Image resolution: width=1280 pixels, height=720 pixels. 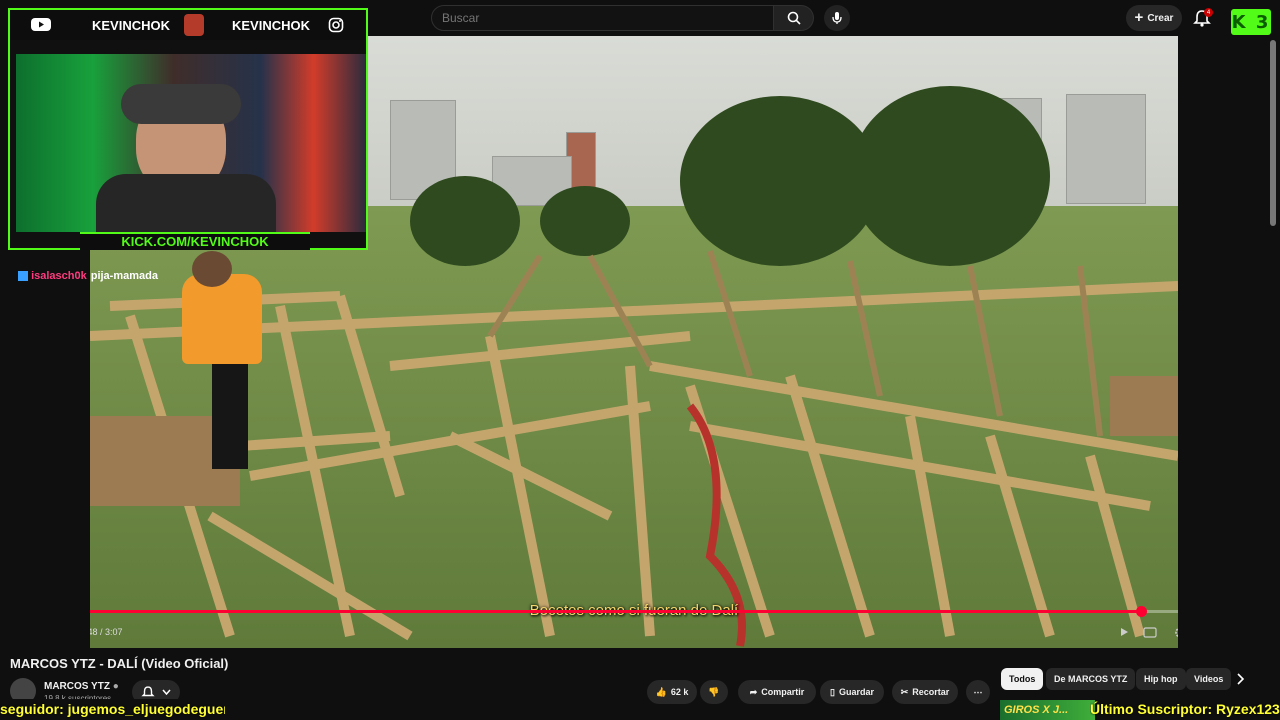 What do you see at coordinates (1141, 611) in the screenshot?
I see `progress-scrubber` at bounding box center [1141, 611].